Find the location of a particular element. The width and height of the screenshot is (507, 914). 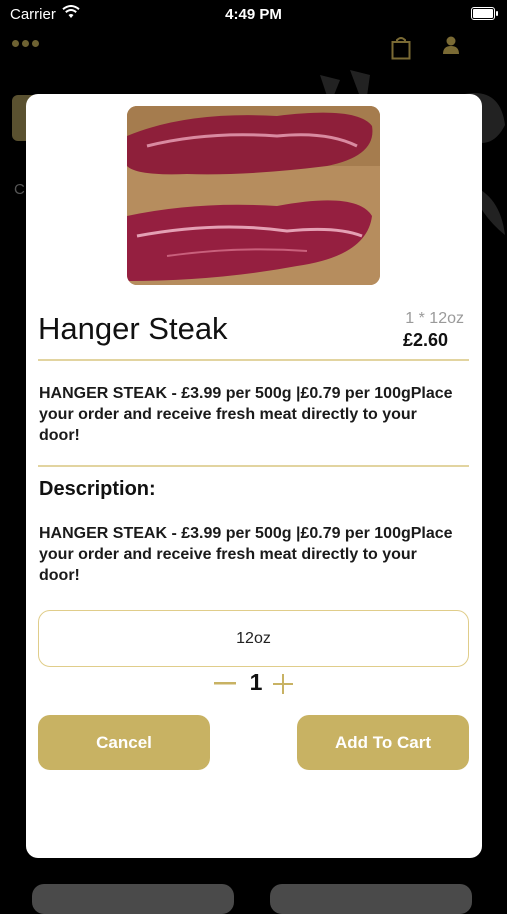

description-heading: Description: is located at coordinates (97, 489).